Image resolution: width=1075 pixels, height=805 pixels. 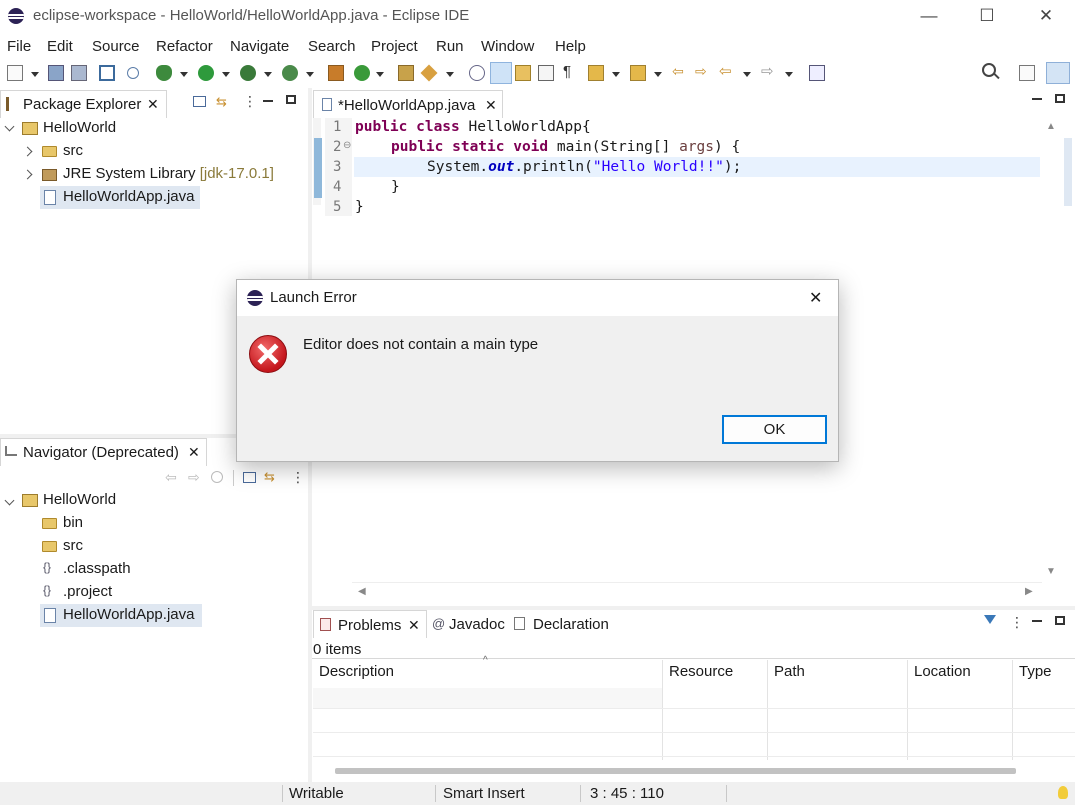 I want to click on status-cursor-position: 3 : 45 : 110, so click(x=627, y=793).